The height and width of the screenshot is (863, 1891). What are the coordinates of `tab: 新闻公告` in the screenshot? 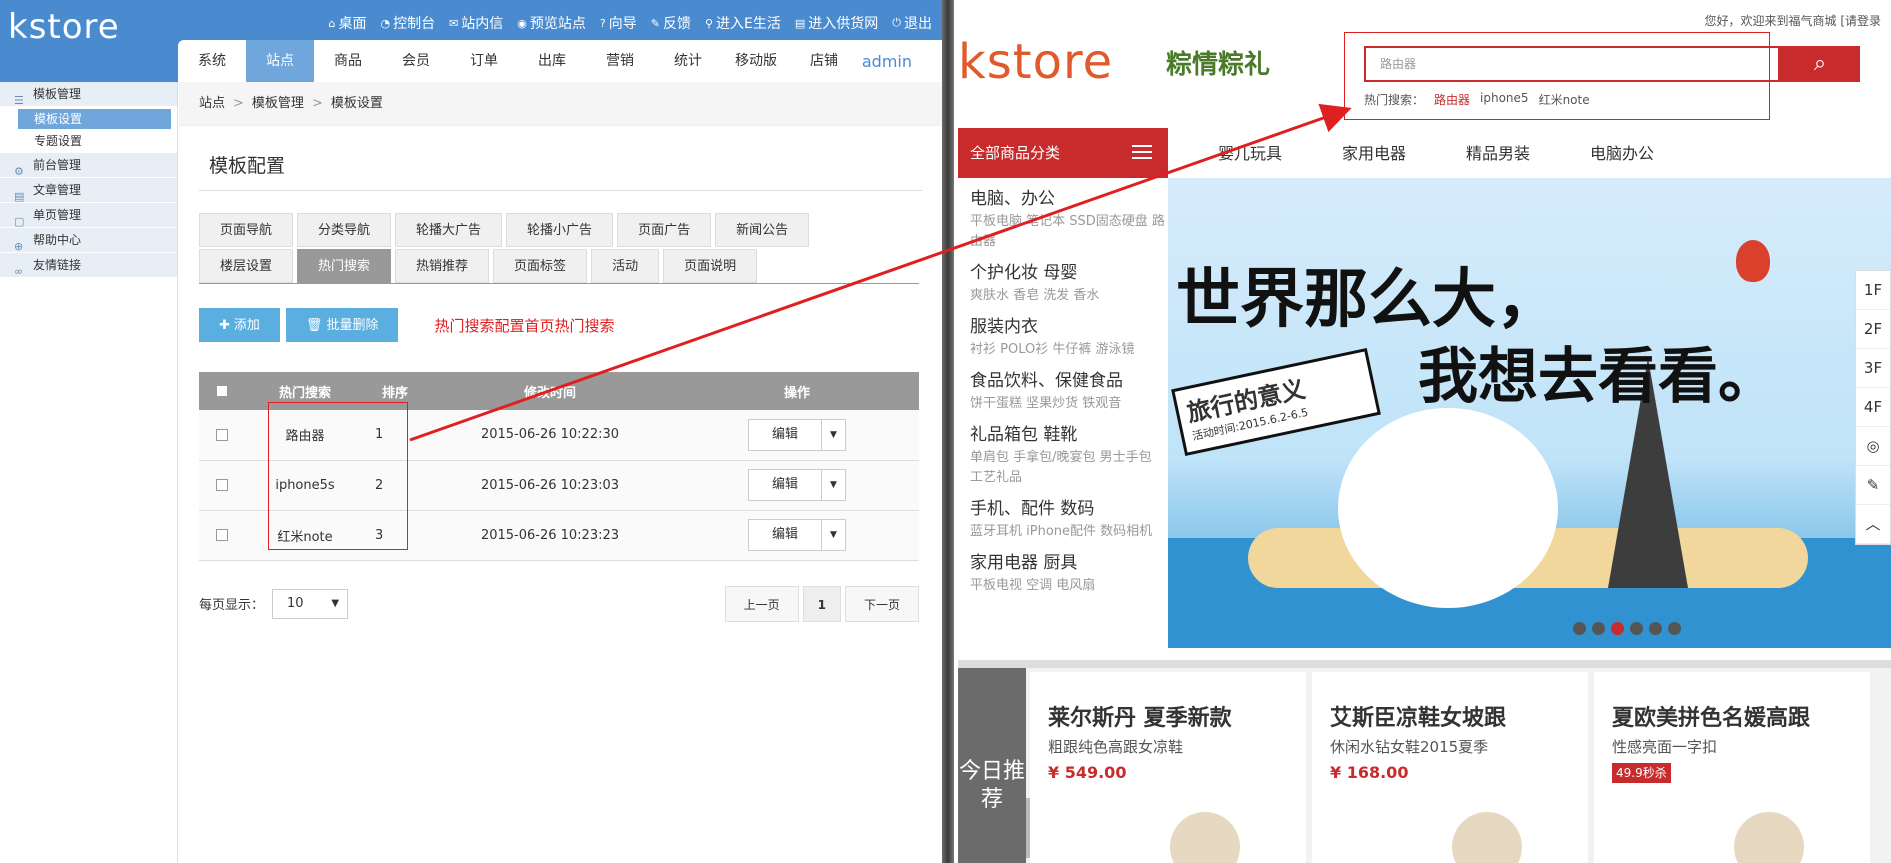 It's located at (762, 230).